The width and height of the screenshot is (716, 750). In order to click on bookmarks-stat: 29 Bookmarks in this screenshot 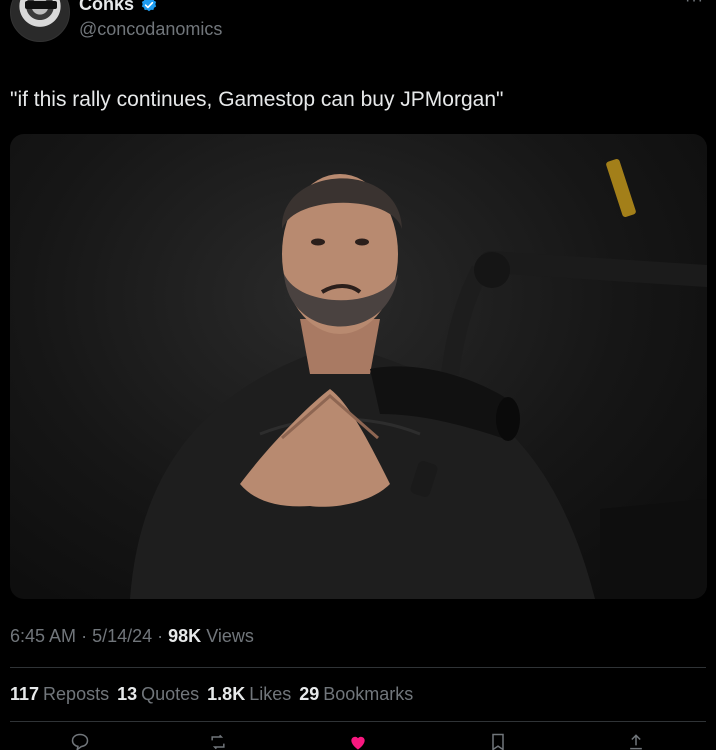, I will do `click(356, 694)`.